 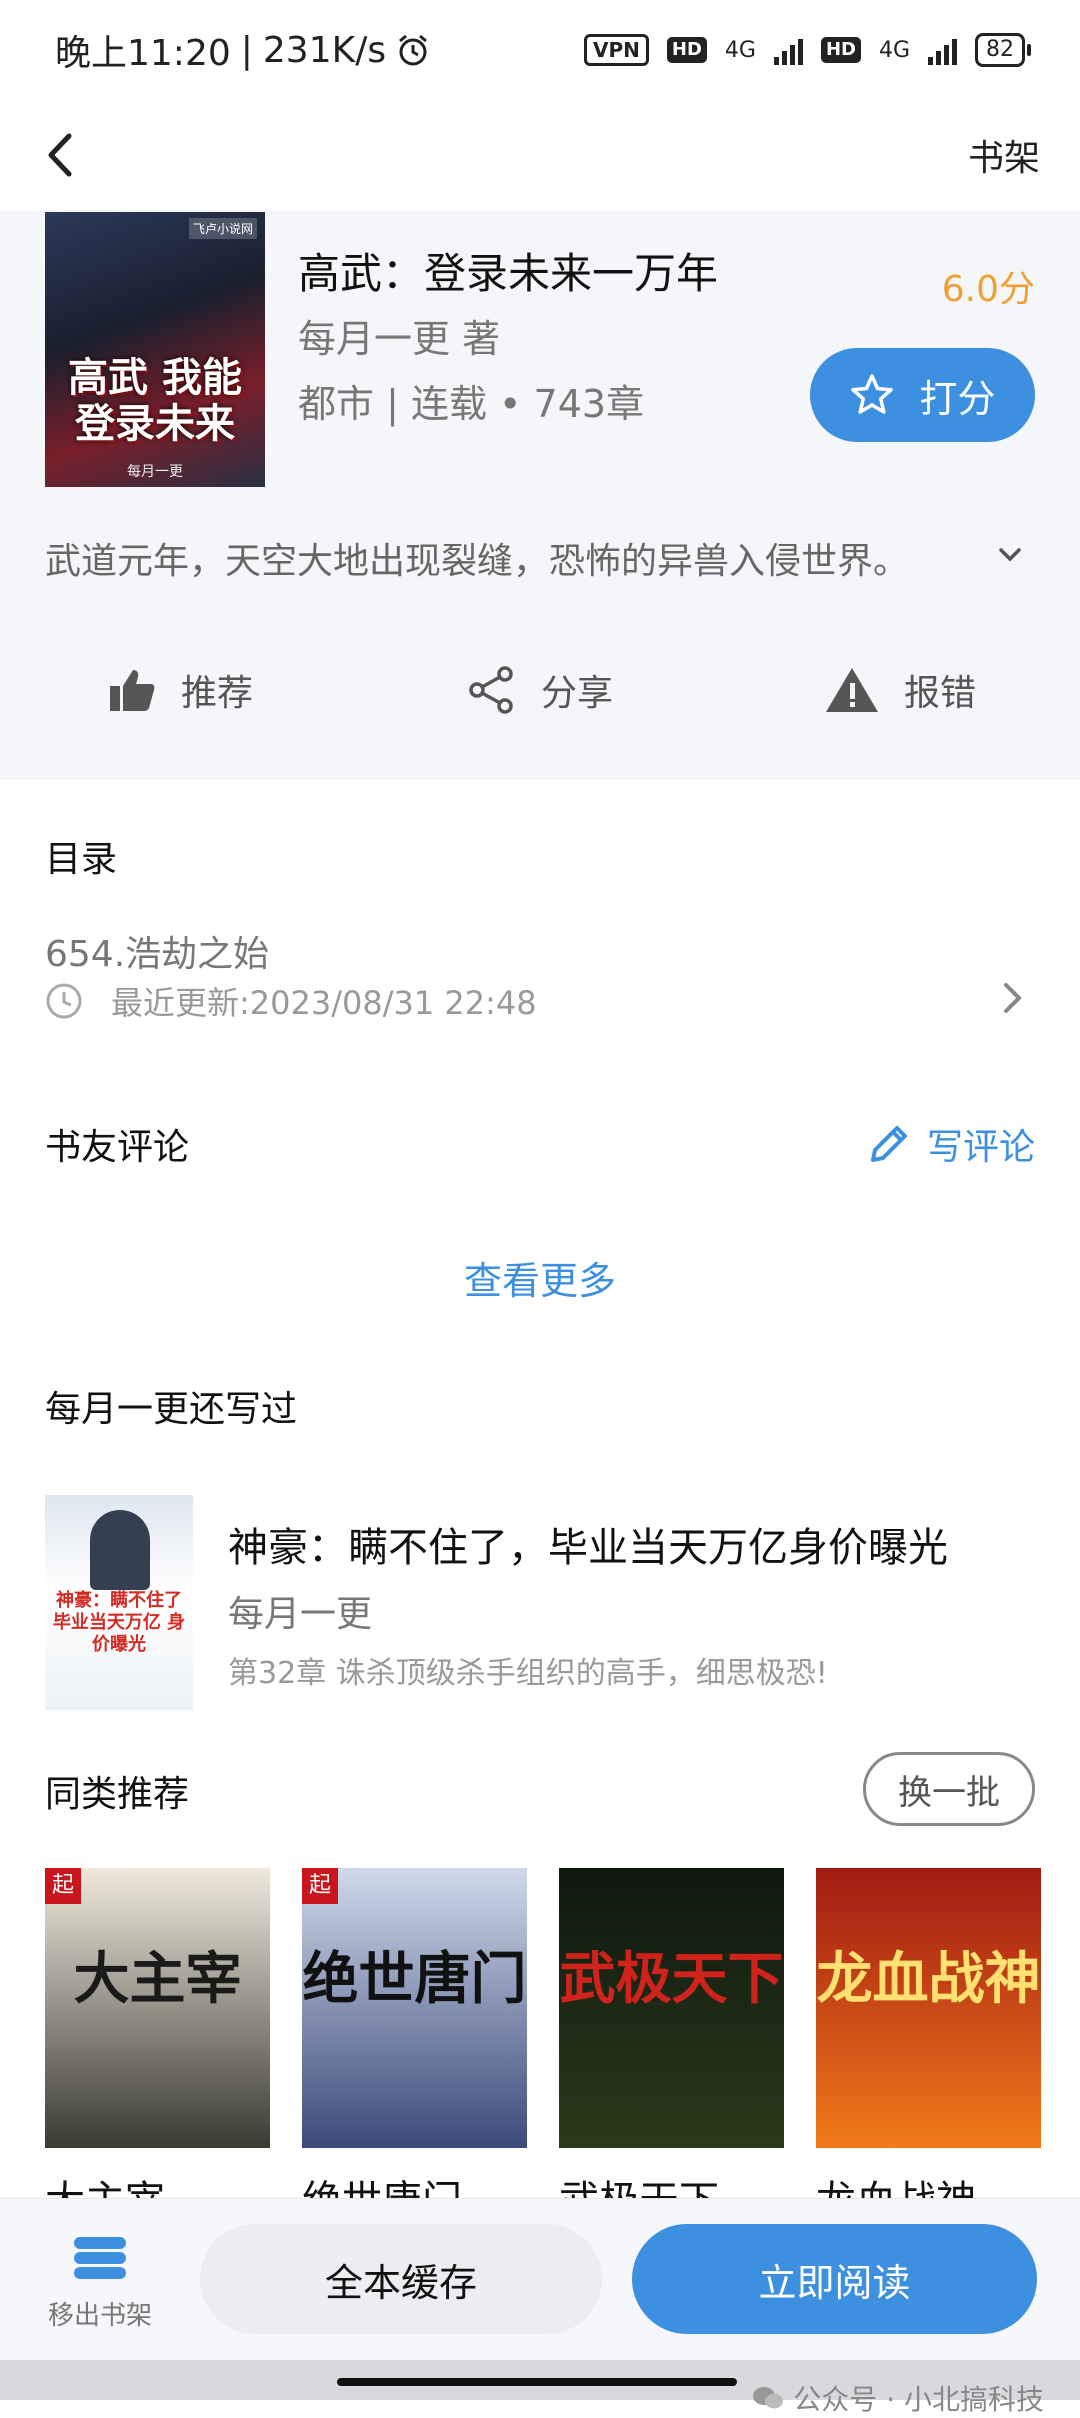 I want to click on report-label: 报错, so click(x=939, y=693).